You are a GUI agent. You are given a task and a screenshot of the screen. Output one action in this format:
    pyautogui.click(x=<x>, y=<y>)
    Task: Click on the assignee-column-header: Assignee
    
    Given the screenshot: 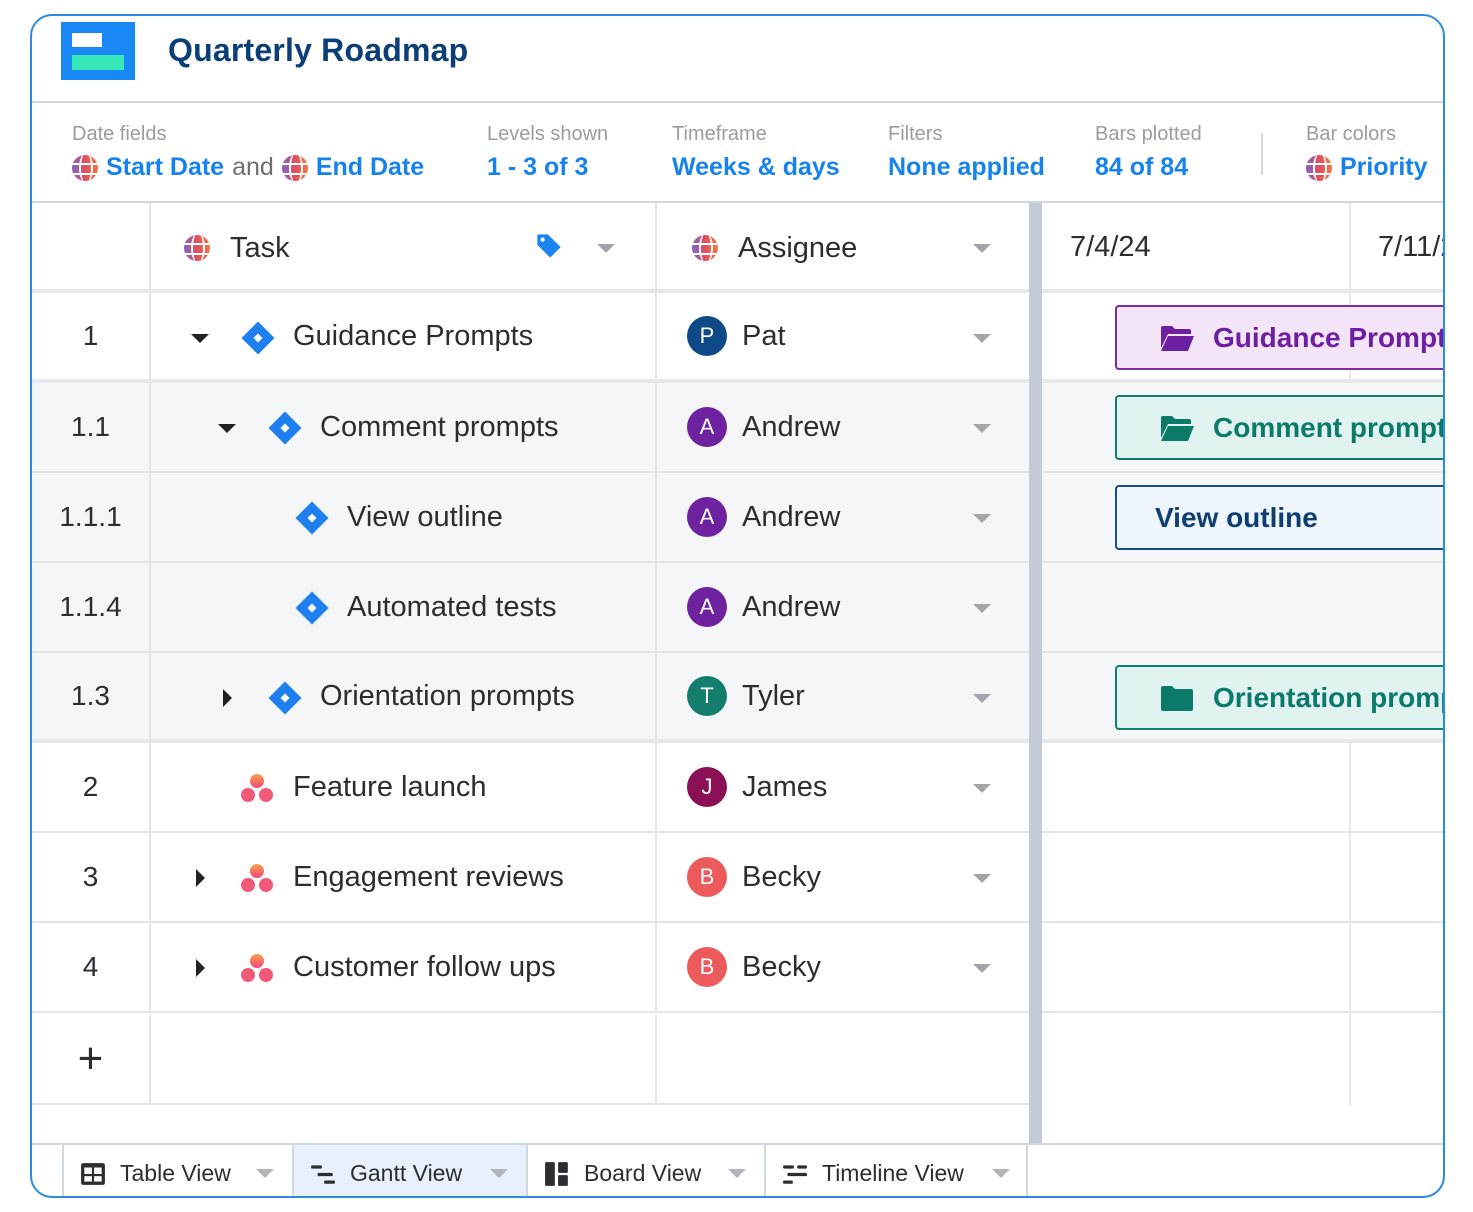 What is the action you would take?
    pyautogui.click(x=843, y=248)
    